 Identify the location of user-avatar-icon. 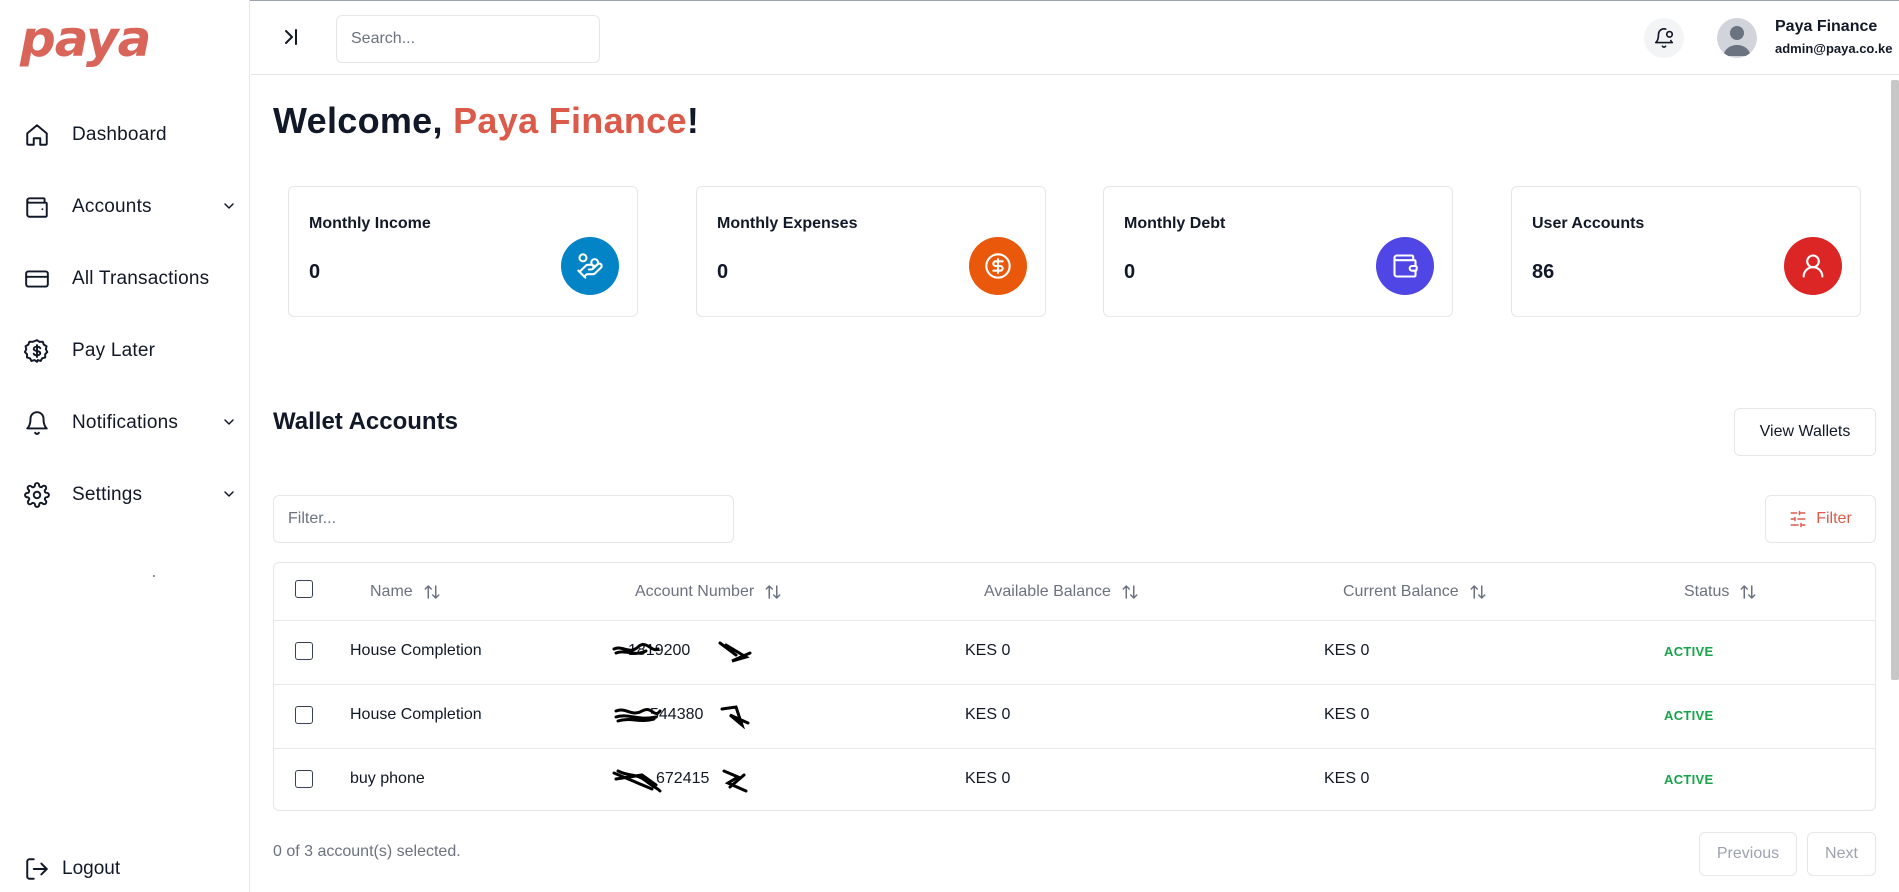
(1737, 41).